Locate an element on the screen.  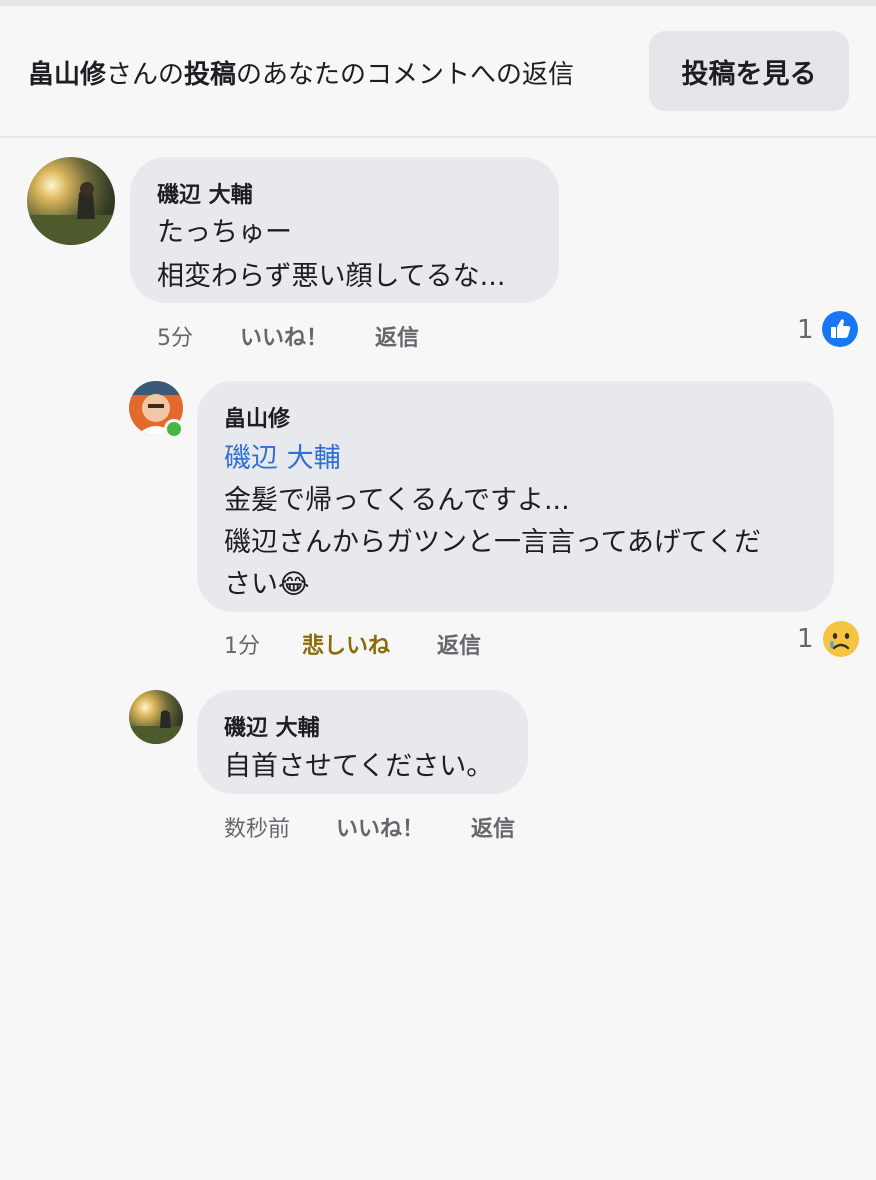
mention-link: 磯辺 大輔 is located at coordinates (282, 455).